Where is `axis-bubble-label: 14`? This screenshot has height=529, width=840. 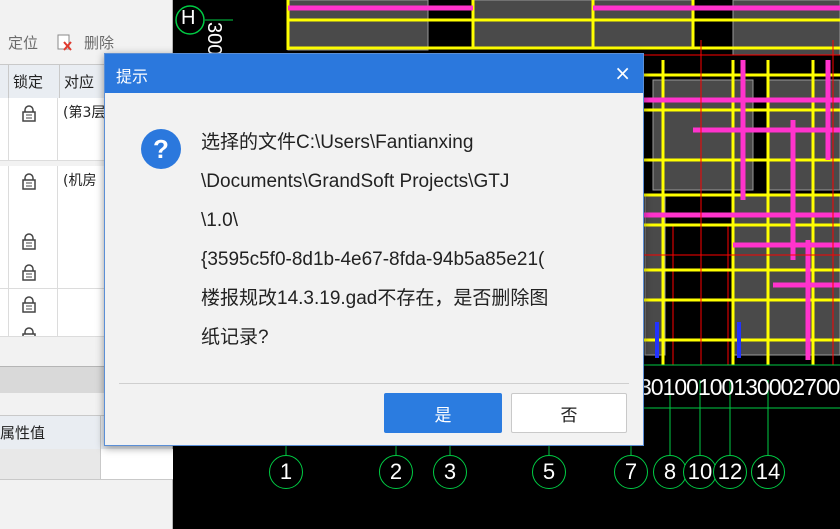 axis-bubble-label: 14 is located at coordinates (768, 471).